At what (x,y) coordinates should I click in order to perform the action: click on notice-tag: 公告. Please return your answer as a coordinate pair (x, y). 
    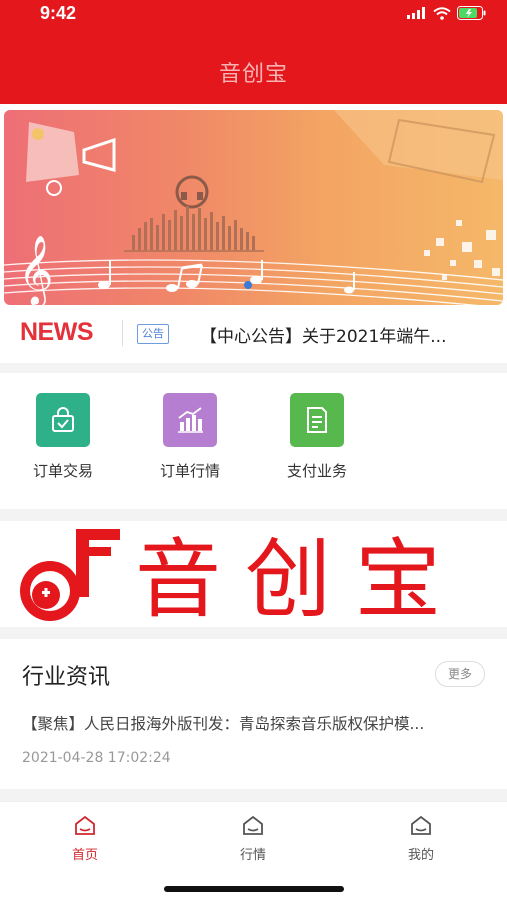
    Looking at the image, I should click on (153, 334).